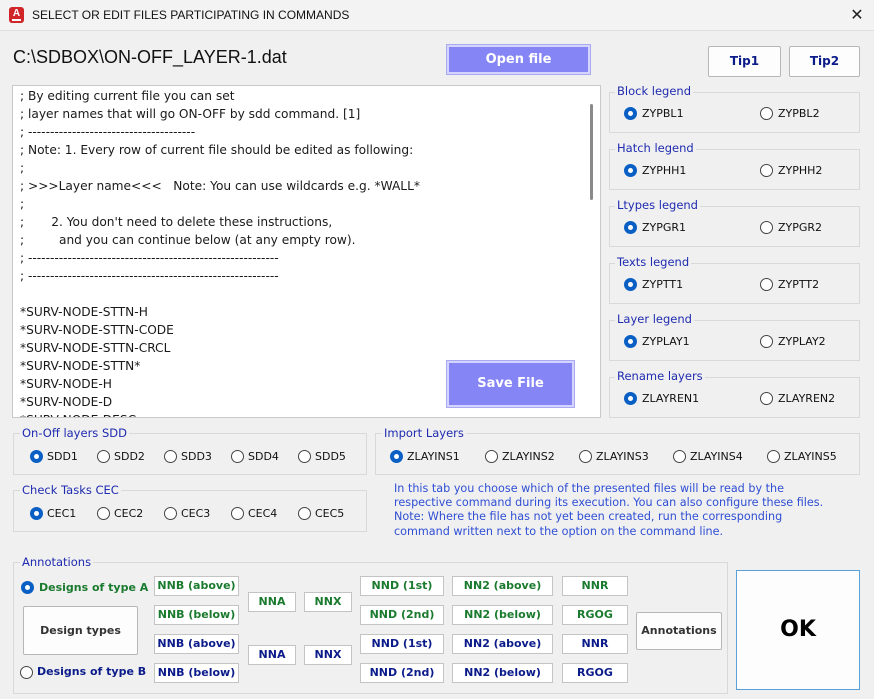 The image size is (874, 699). What do you see at coordinates (402, 673) in the screenshot?
I see `row_b2-btn-1: NND (2nd)` at bounding box center [402, 673].